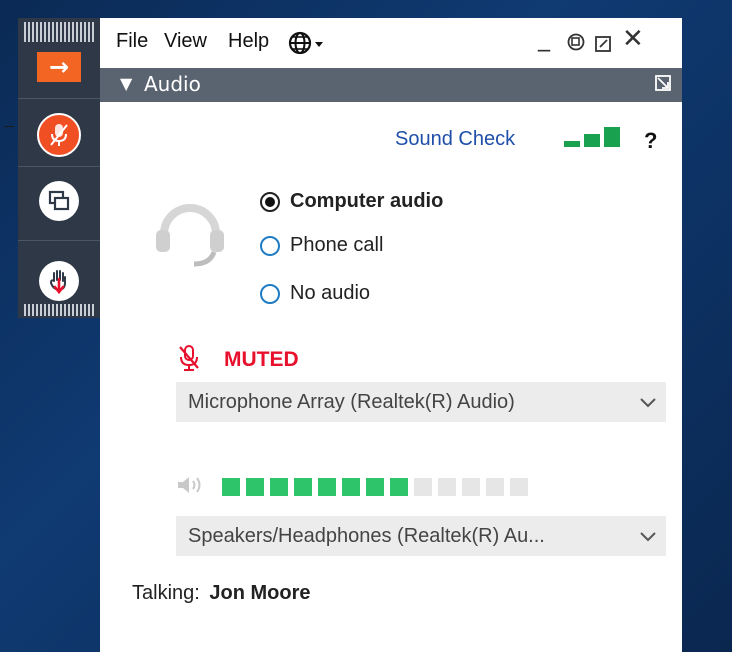 The width and height of the screenshot is (732, 652). I want to click on signal-strength-icon, so click(593, 140).